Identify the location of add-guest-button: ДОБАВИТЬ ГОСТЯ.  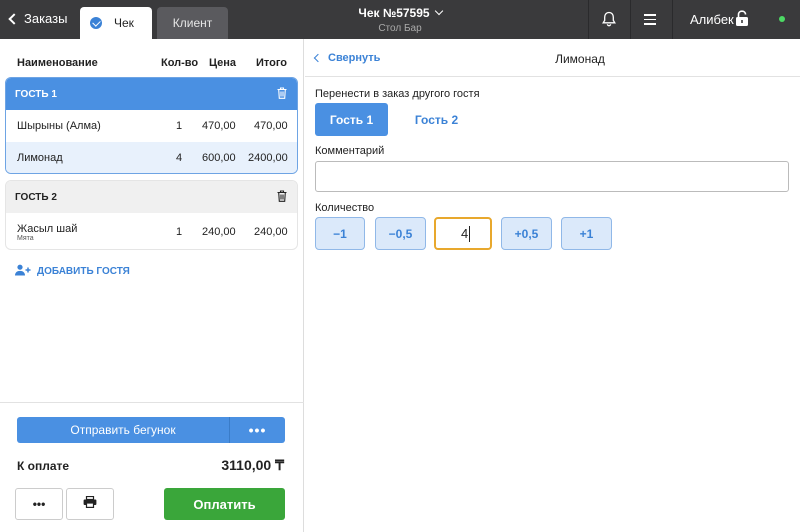
(72, 271).